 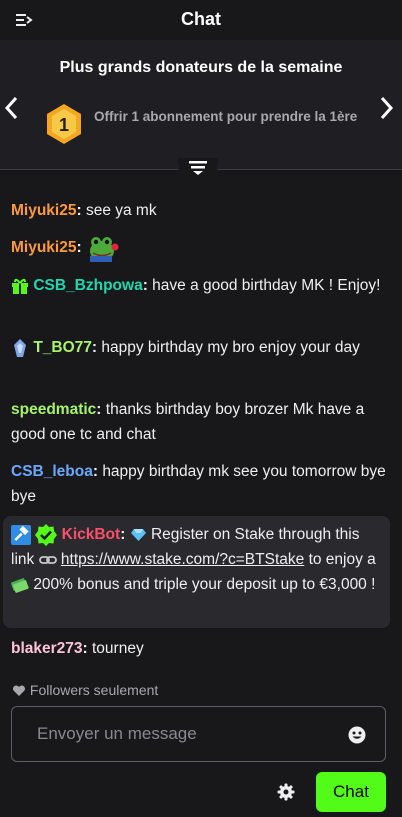 I want to click on followers-only-notice: Followers seulement, so click(x=85, y=690).